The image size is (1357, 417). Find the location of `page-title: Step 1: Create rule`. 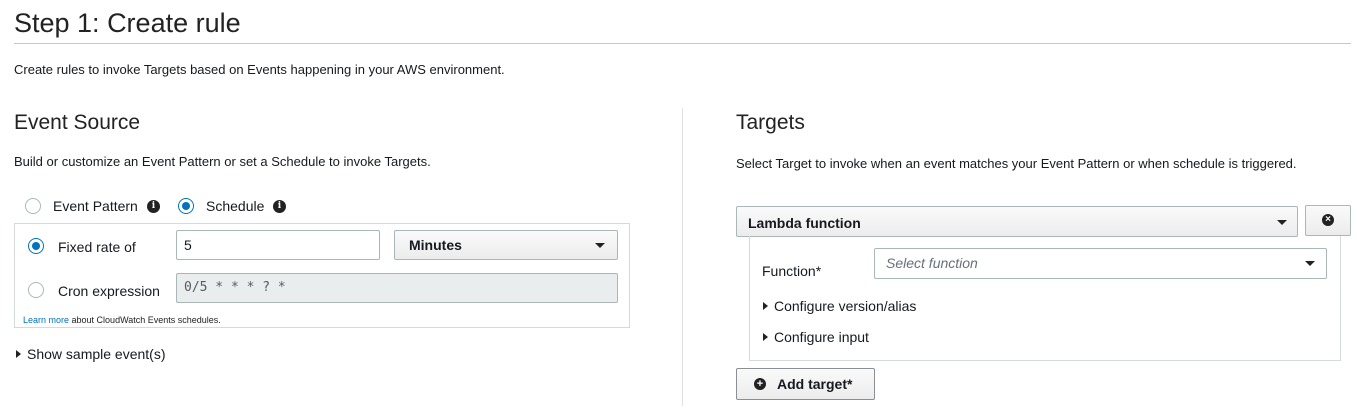

page-title: Step 1: Create rule is located at coordinates (127, 23).